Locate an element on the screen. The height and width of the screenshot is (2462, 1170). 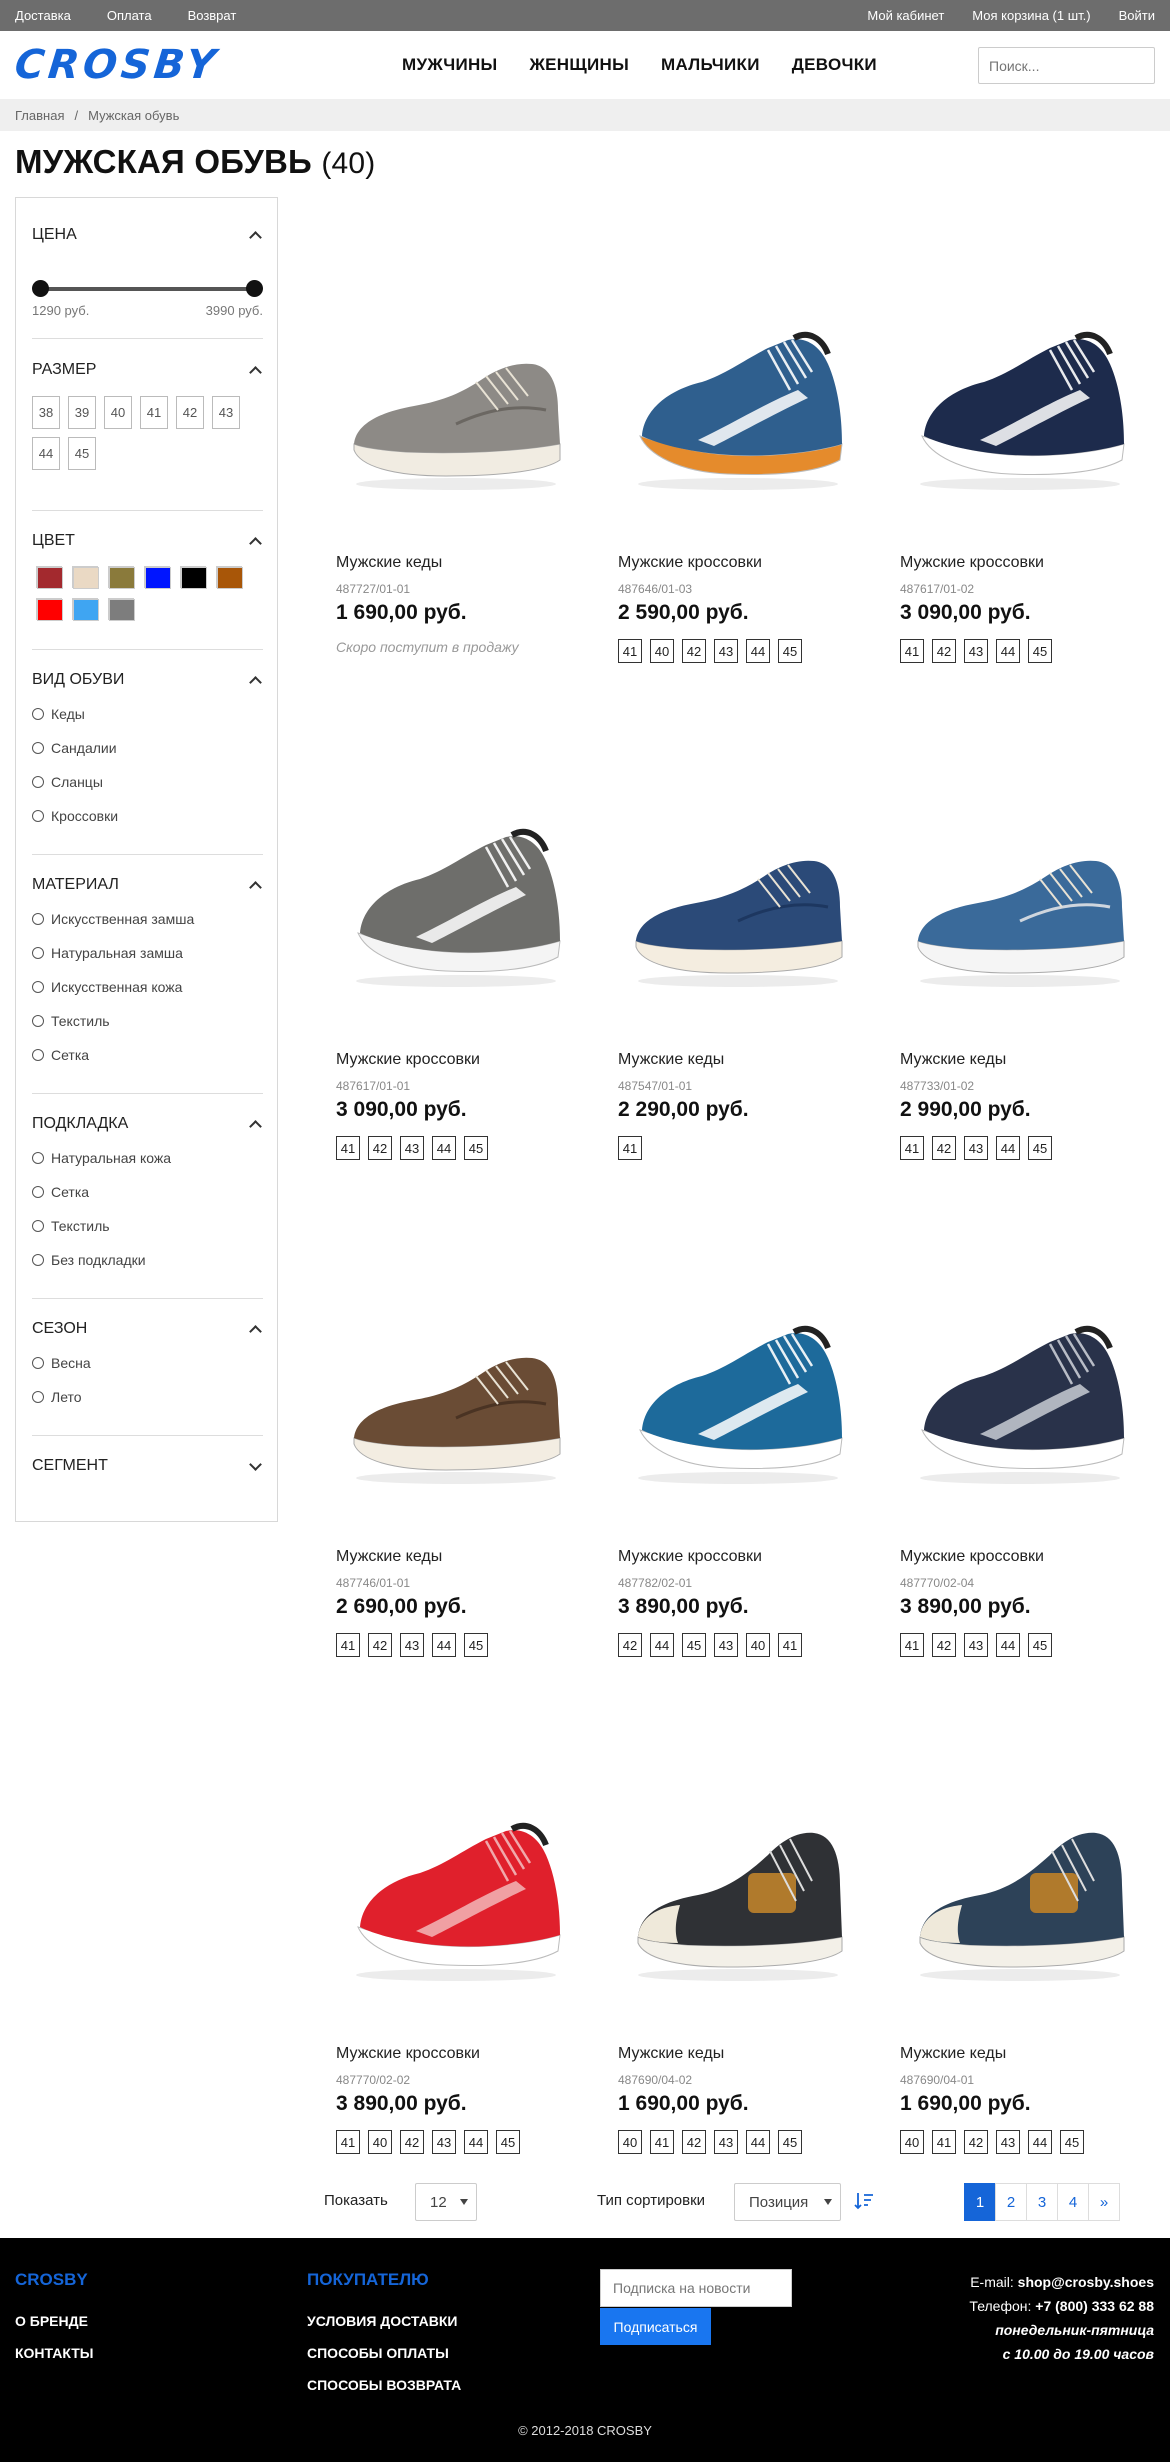
brand-logo: CROSBY is located at coordinates (117, 65).